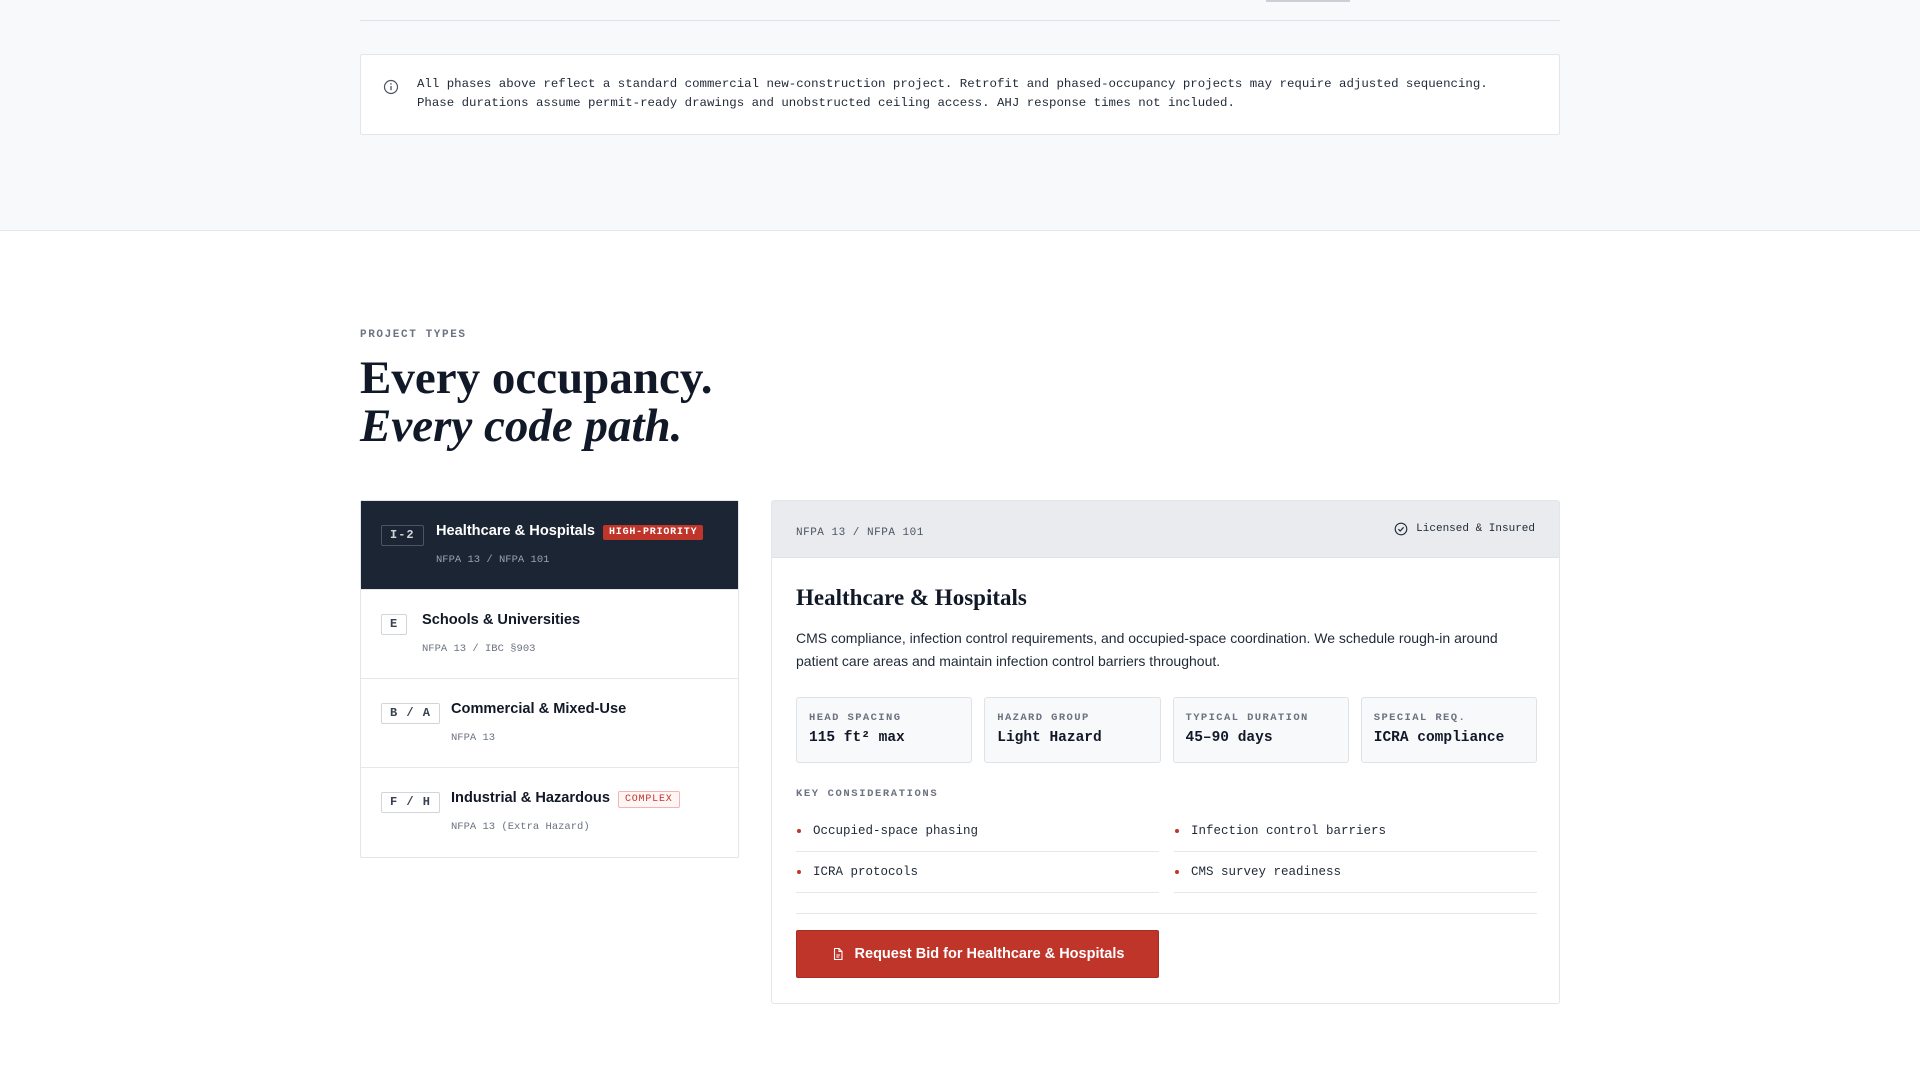 This screenshot has height=1080, width=1920. I want to click on project-type-codes: NFPA 13, so click(473, 738).